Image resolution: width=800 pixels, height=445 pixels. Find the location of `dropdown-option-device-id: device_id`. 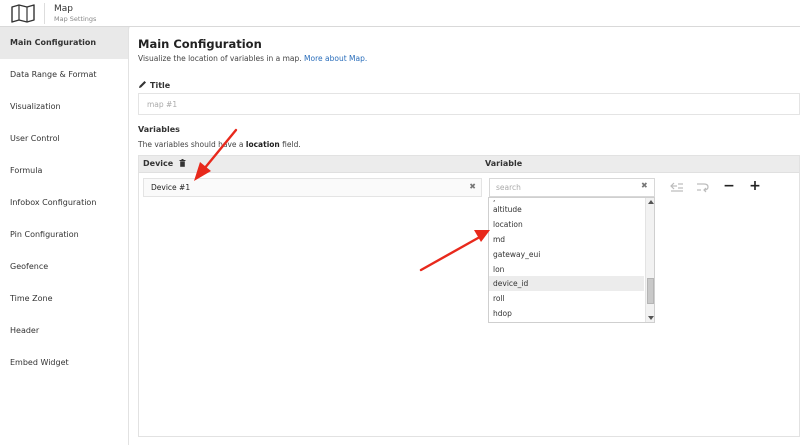

dropdown-option-device-id: device_id is located at coordinates (566, 283).